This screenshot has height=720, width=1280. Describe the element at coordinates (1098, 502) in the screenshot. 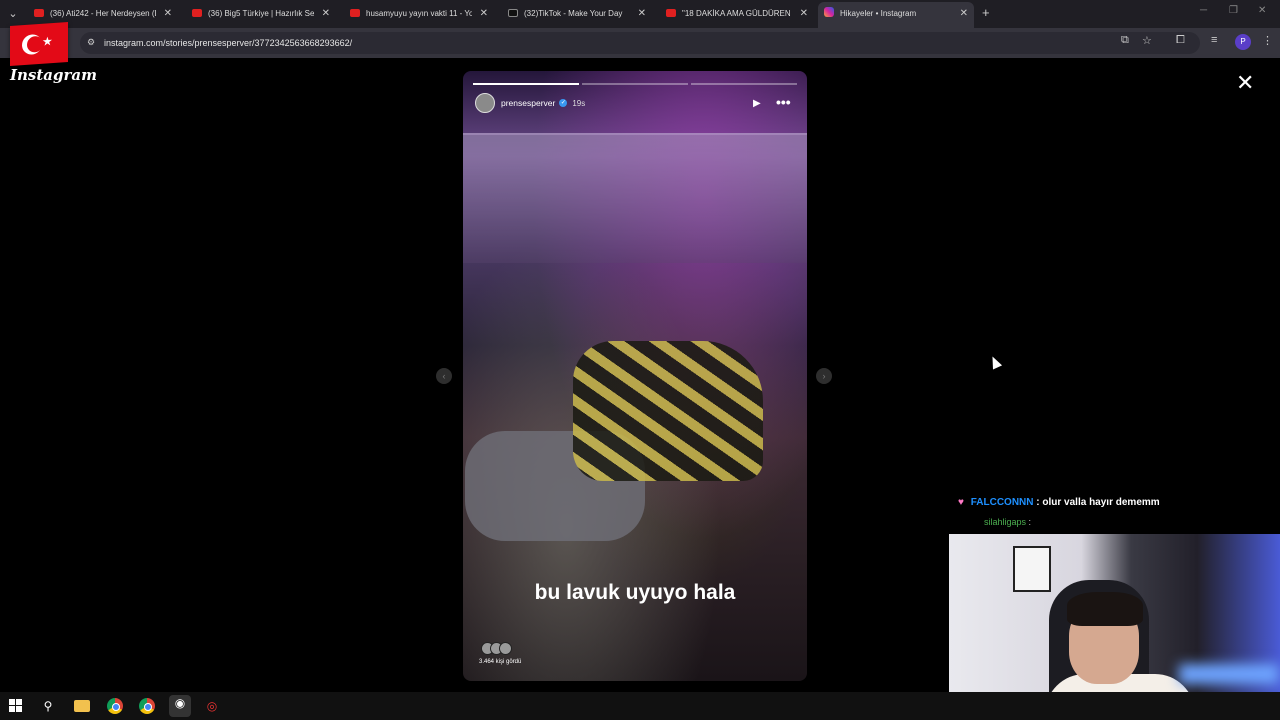

I see `chat-text: : olur valla hayır dememm` at that location.